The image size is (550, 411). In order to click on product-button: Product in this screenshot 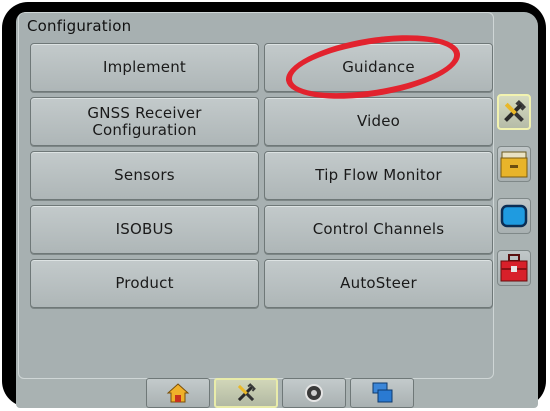, I will do `click(144, 283)`.